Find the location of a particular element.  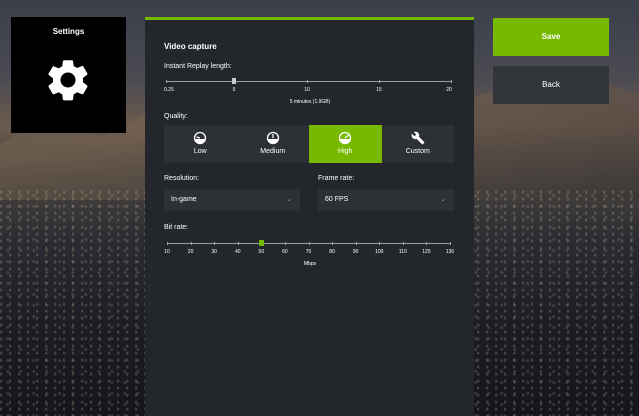

gauge-medium-icon is located at coordinates (272, 138).